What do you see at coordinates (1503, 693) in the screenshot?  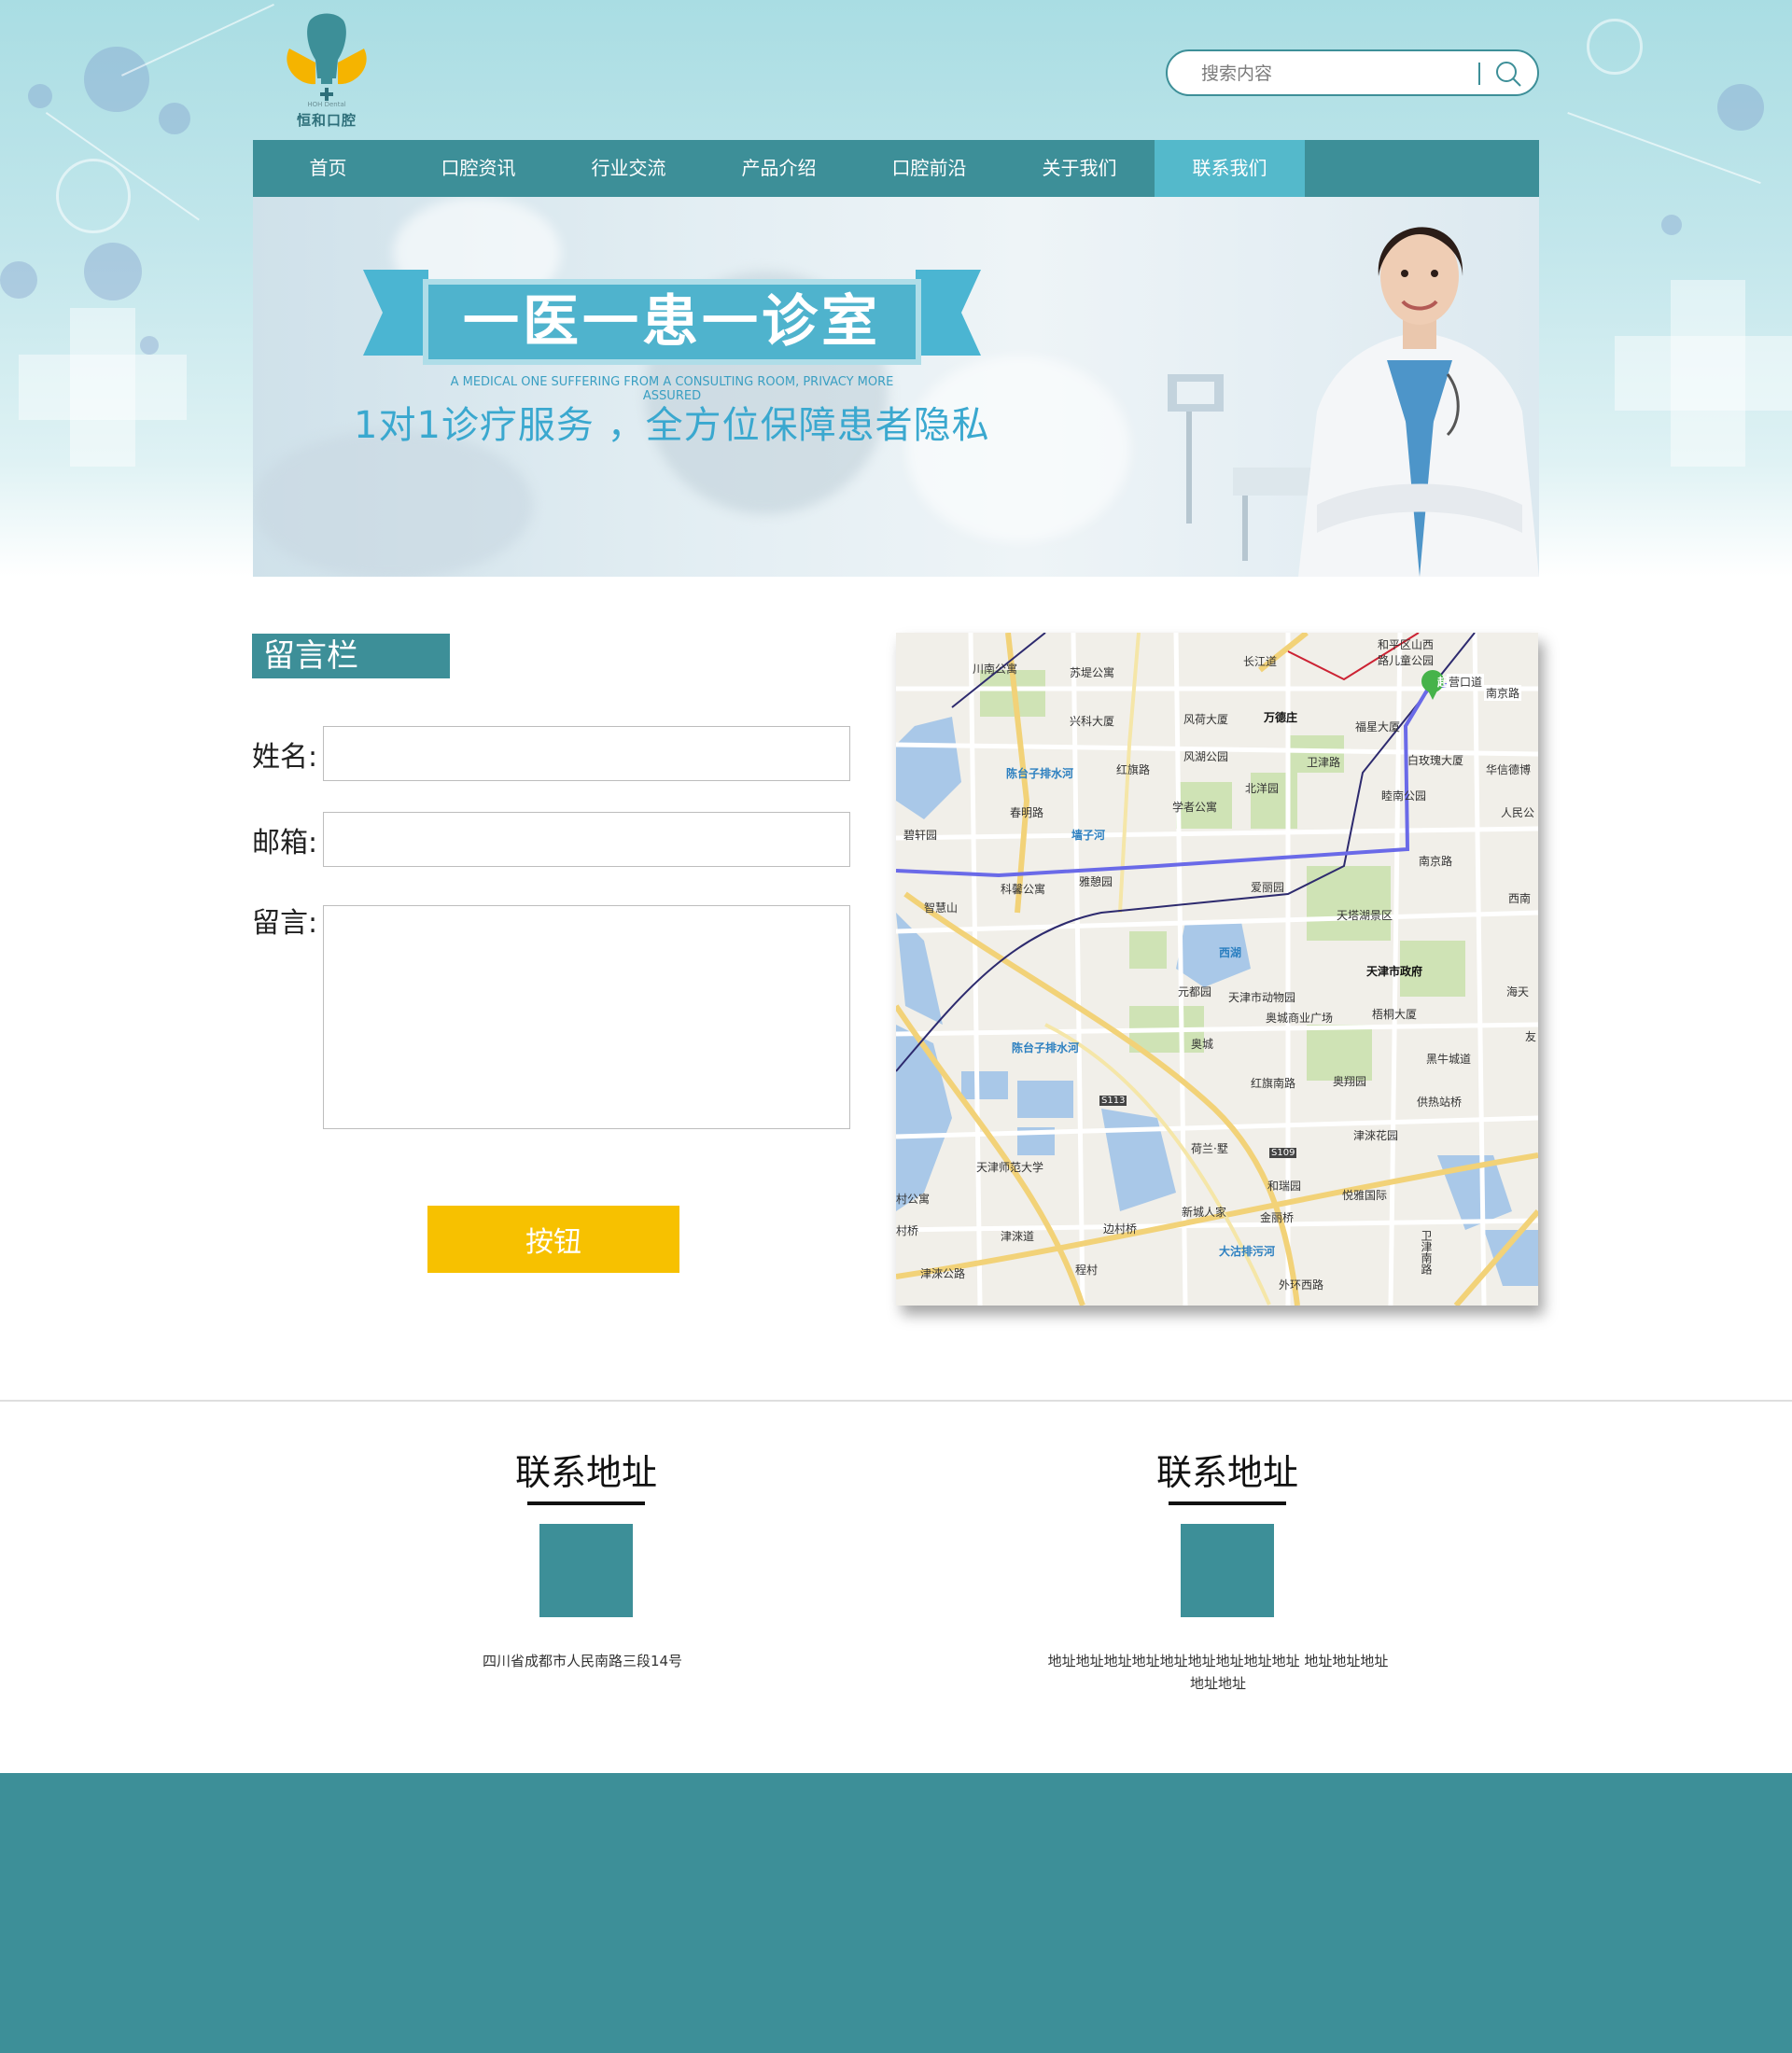 I see `map-label: 南京路` at bounding box center [1503, 693].